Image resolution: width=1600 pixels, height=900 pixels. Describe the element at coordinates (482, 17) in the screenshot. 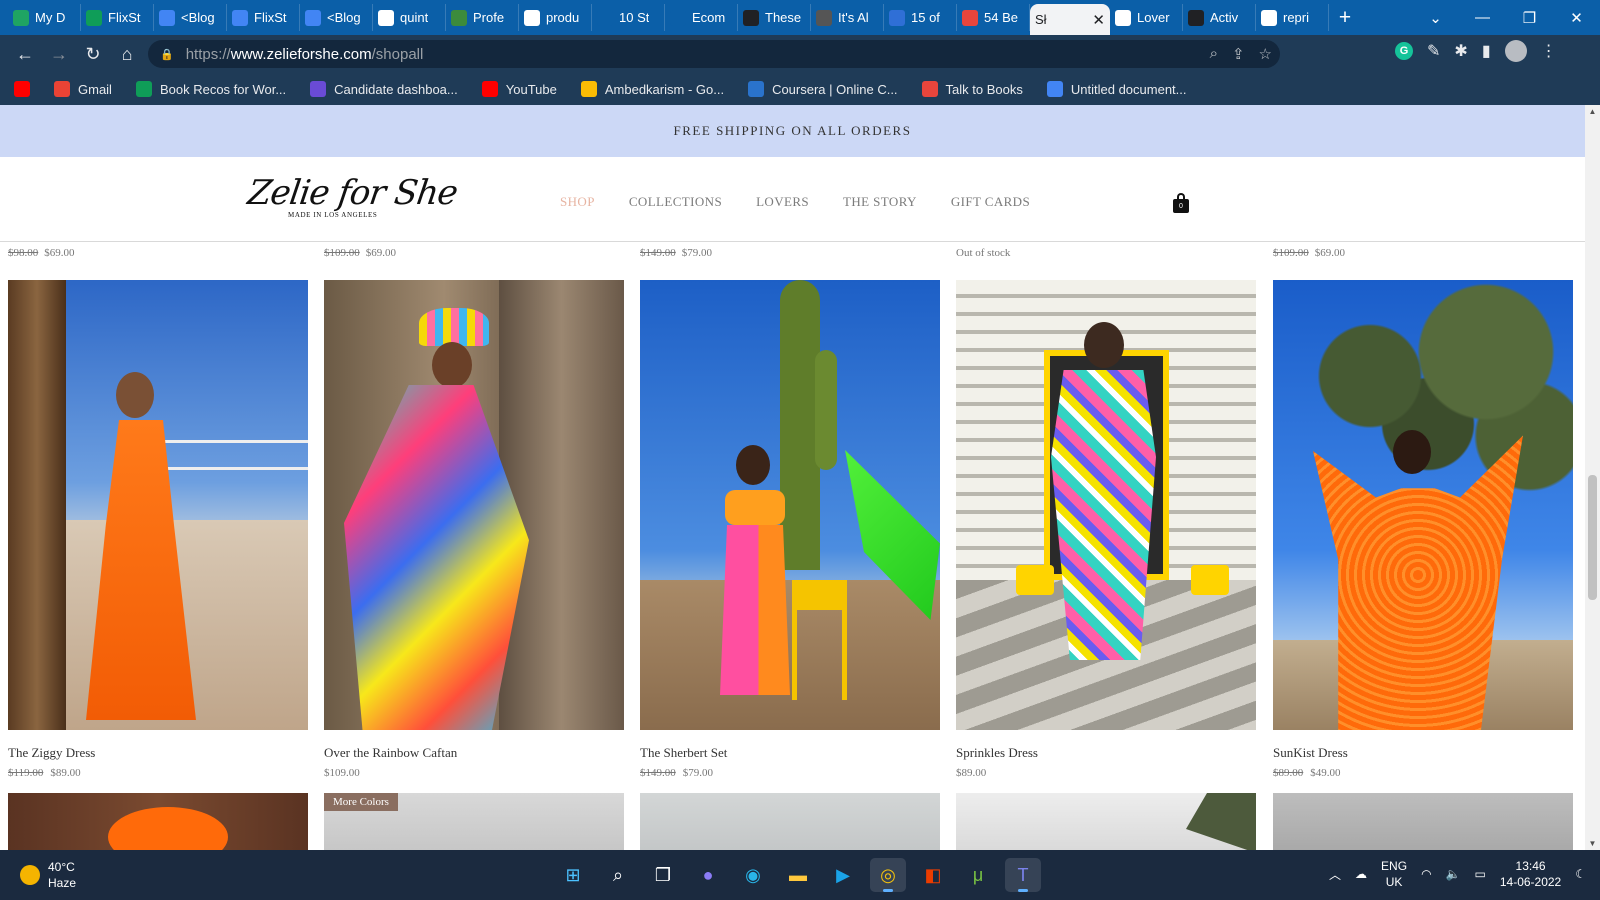

I see `browser-tab: Profe` at that location.